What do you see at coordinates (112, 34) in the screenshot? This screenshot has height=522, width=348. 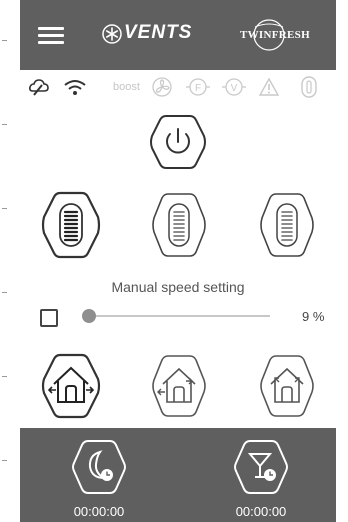 I see `snowflake-logo-icon` at bounding box center [112, 34].